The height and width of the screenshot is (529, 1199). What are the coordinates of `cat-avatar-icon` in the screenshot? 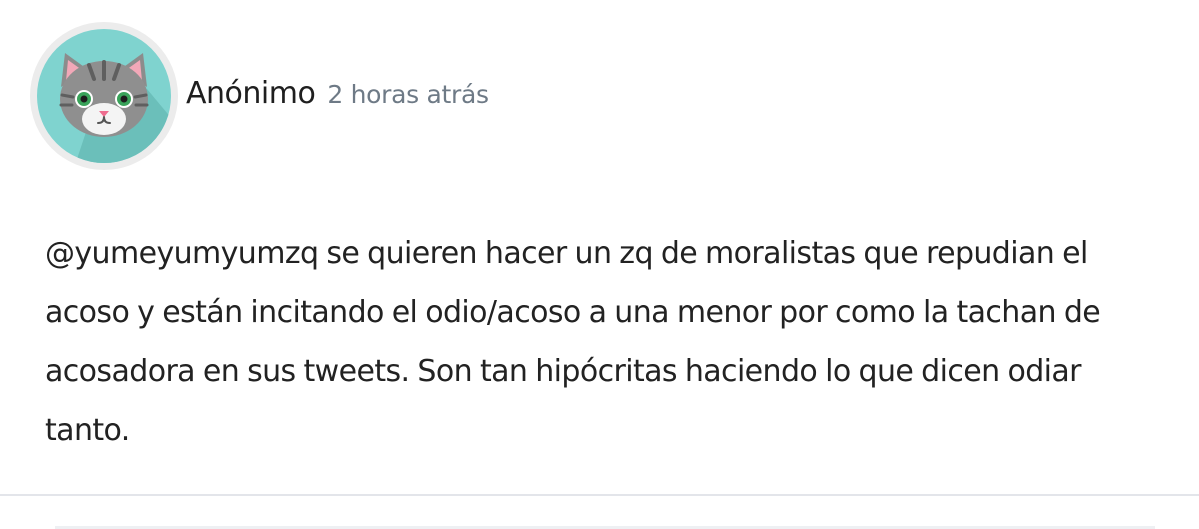 It's located at (104, 96).